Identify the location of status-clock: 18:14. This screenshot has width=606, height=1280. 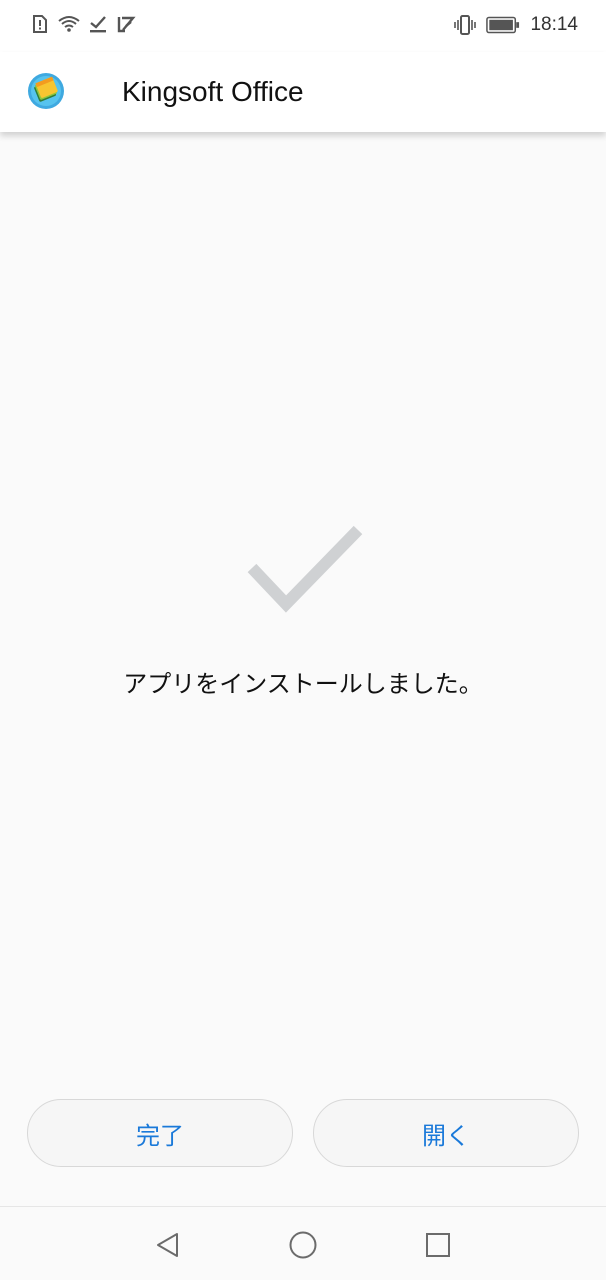
(554, 24).